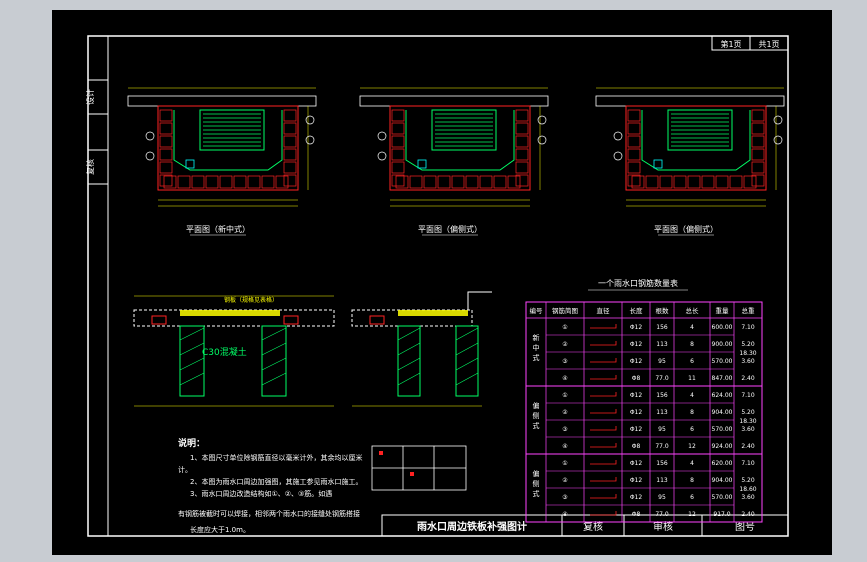  I want to click on side-label-2: 复核, so click(90, 167).